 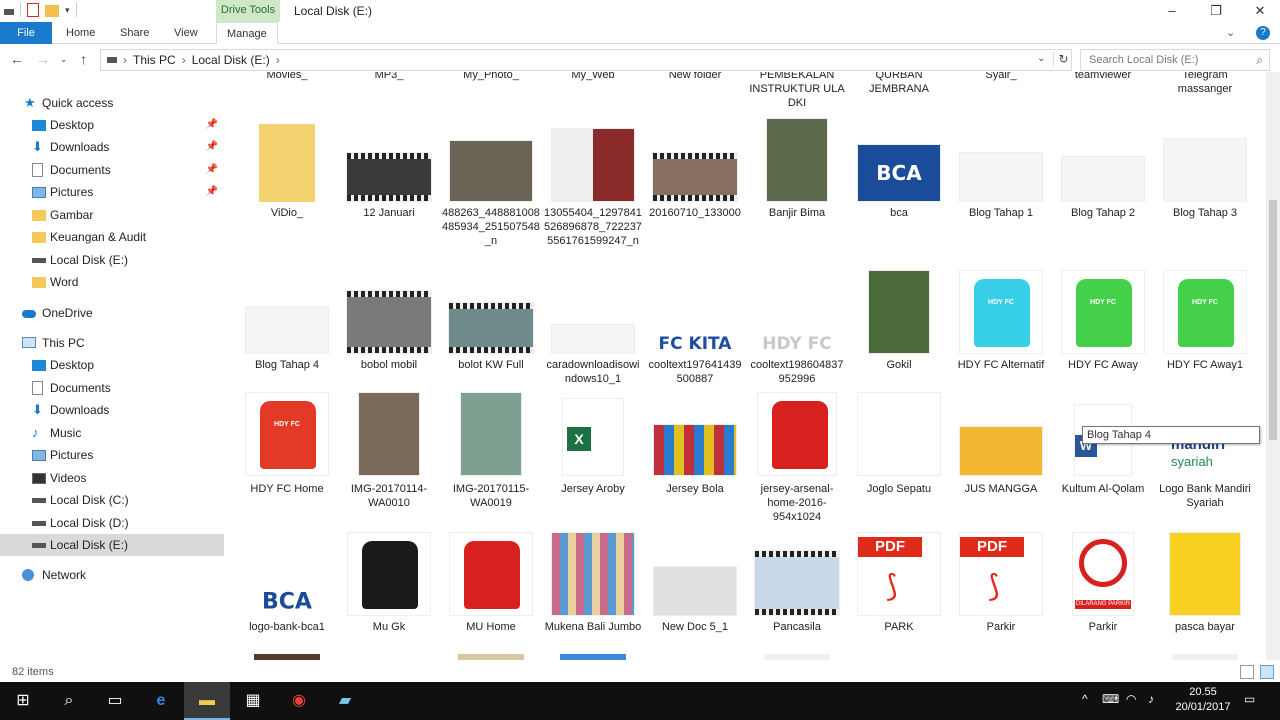 I want to click on customize-toolbar-icon: ▾, so click(x=67, y=10).